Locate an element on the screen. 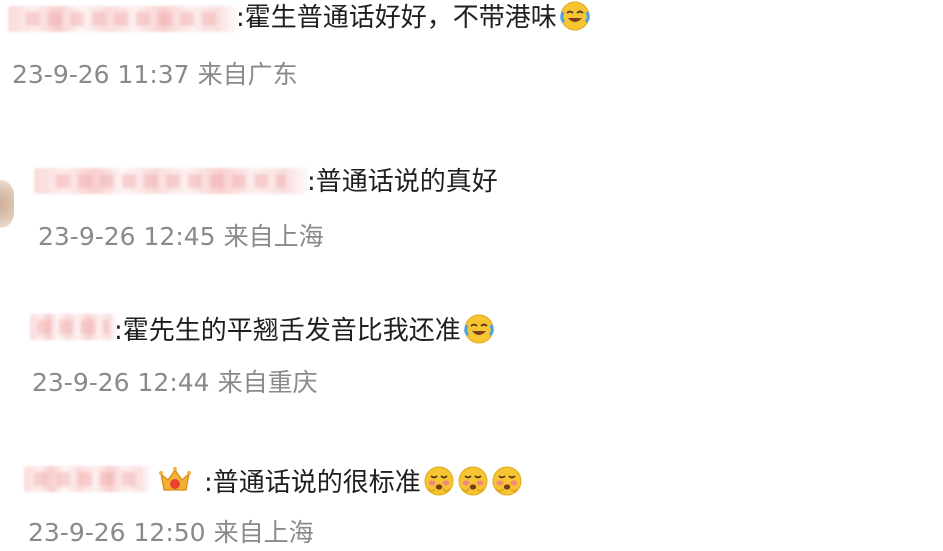  comment-text: :普通话说的真好 is located at coordinates (402, 182).